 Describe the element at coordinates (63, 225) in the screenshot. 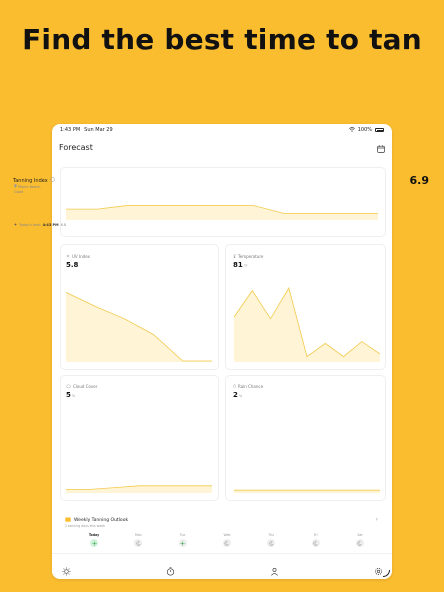

I see `best-value: 6.8` at that location.